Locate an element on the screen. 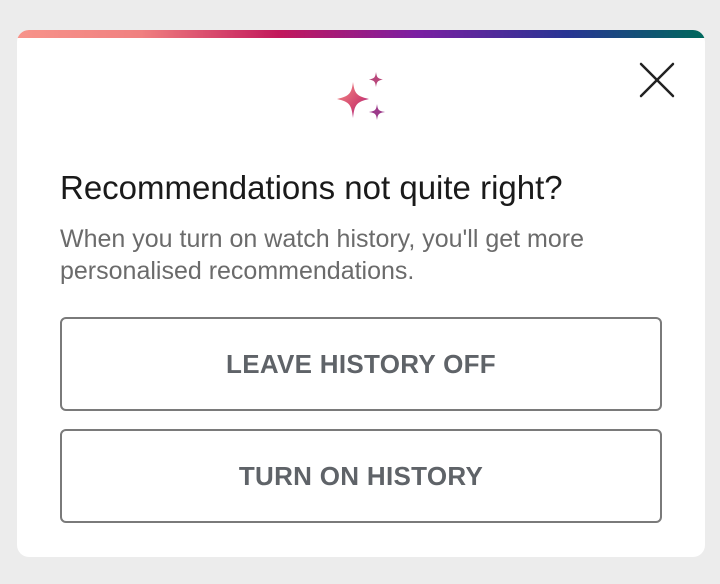 The image size is (720, 584). leave-history-off-button: LEAVE HISTORY OFF is located at coordinates (361, 364).